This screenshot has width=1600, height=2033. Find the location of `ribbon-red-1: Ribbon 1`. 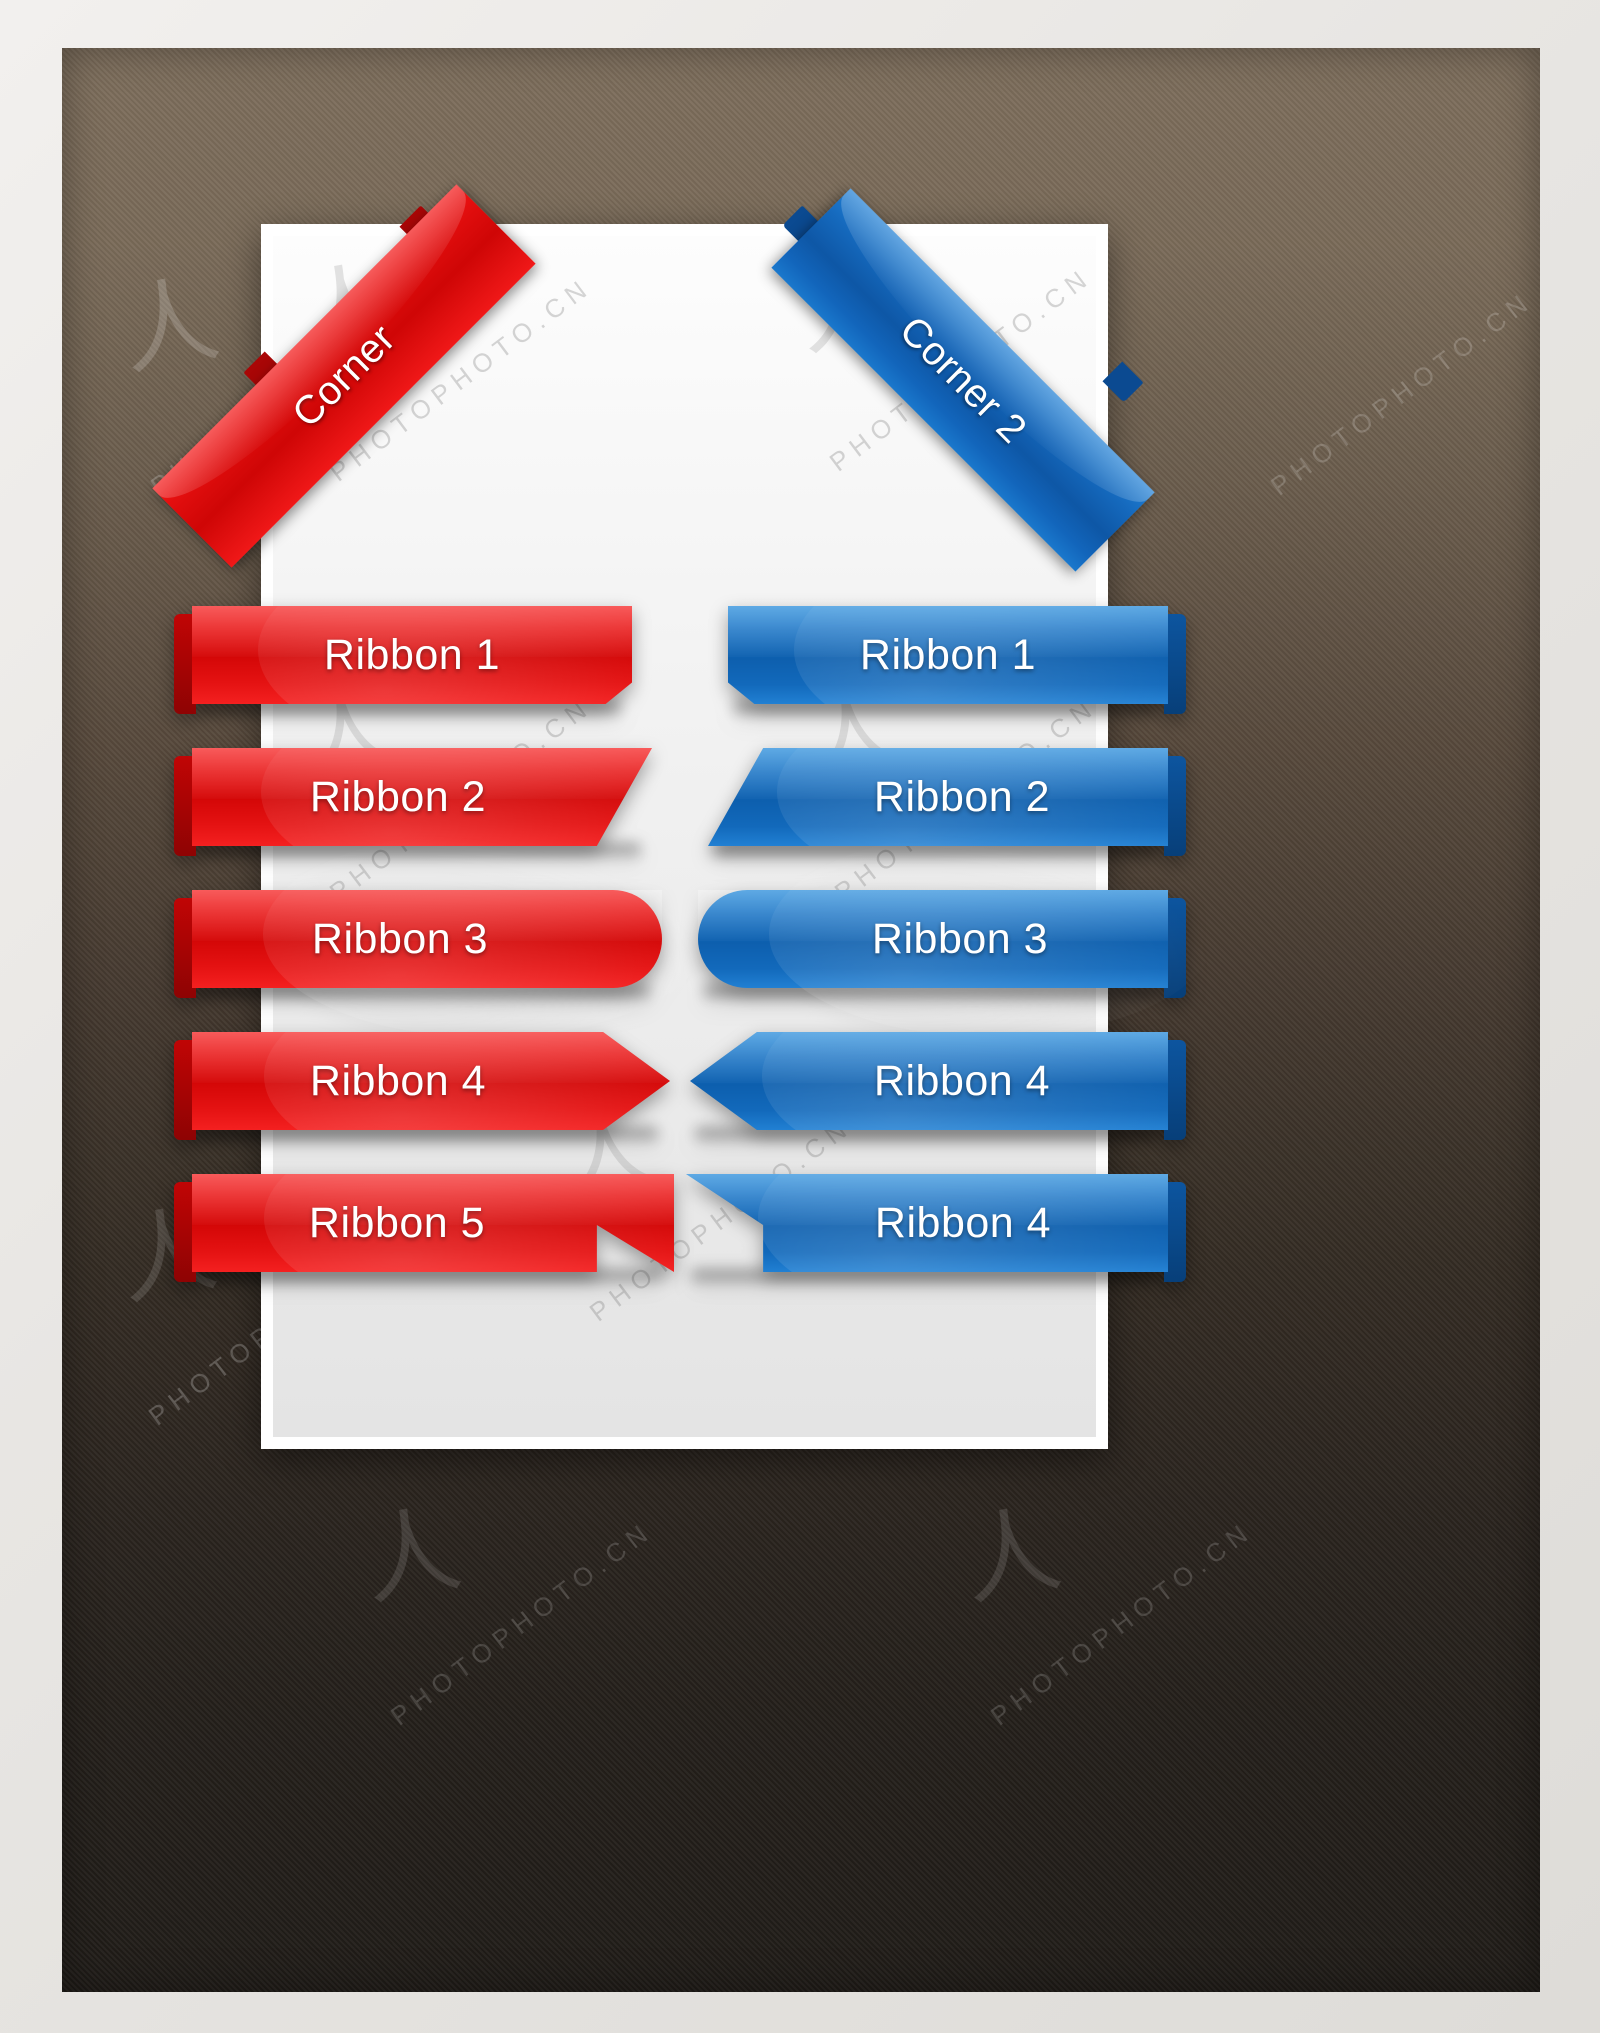

ribbon-red-1: Ribbon 1 is located at coordinates (403, 660).